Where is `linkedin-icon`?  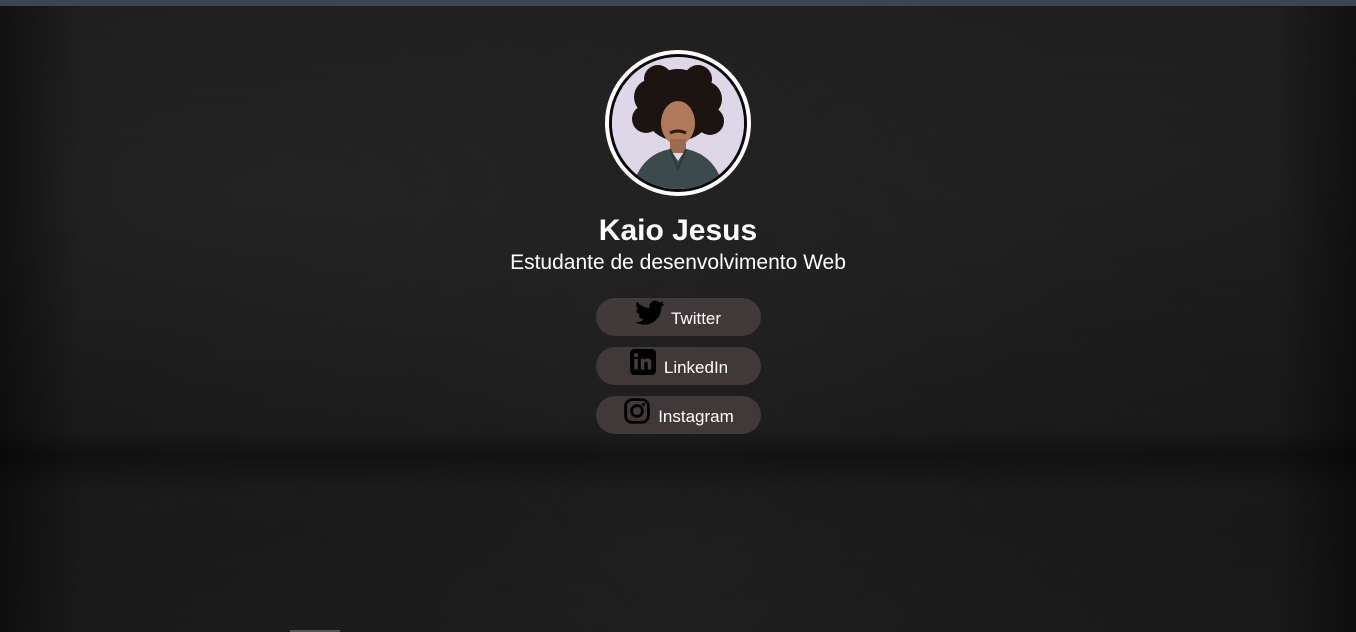
linkedin-icon is located at coordinates (643, 362).